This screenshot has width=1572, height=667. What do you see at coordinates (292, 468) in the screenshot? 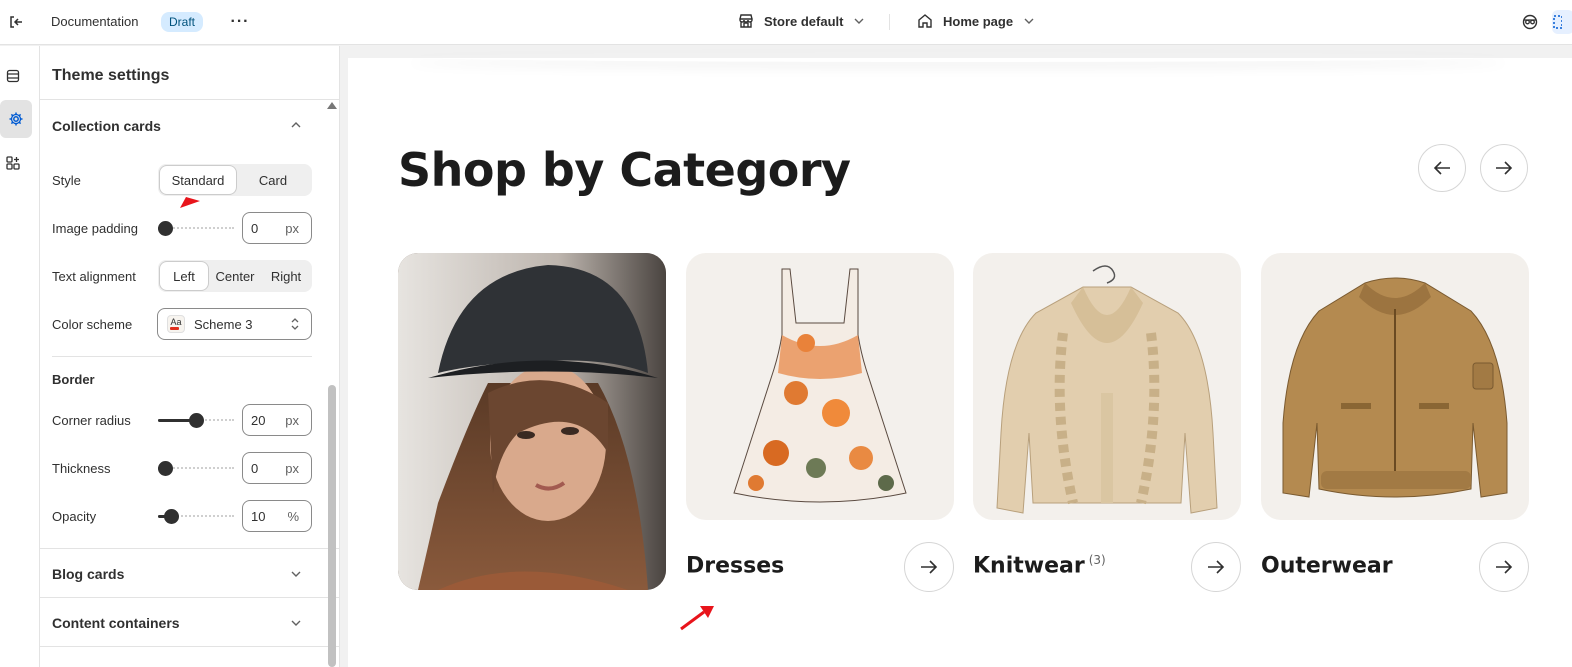
I see `thickness-unit: px` at bounding box center [292, 468].